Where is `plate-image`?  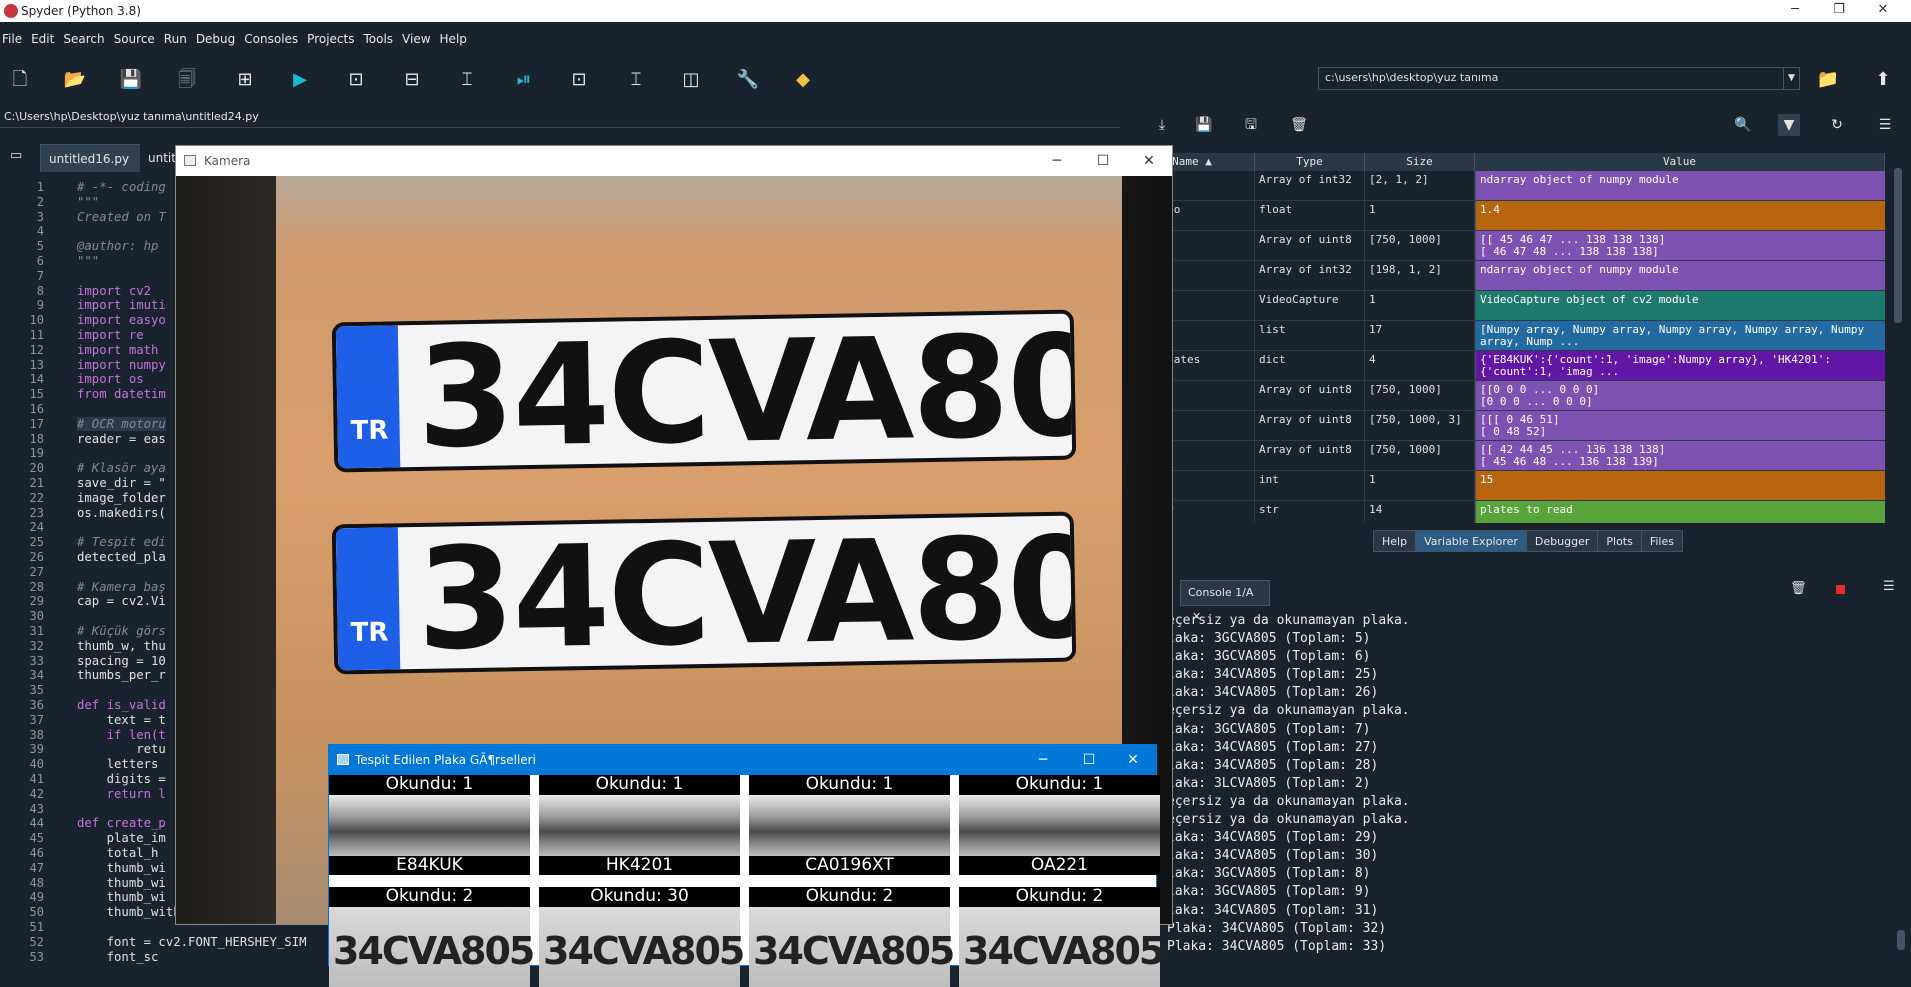
plate-image is located at coordinates (1059, 825).